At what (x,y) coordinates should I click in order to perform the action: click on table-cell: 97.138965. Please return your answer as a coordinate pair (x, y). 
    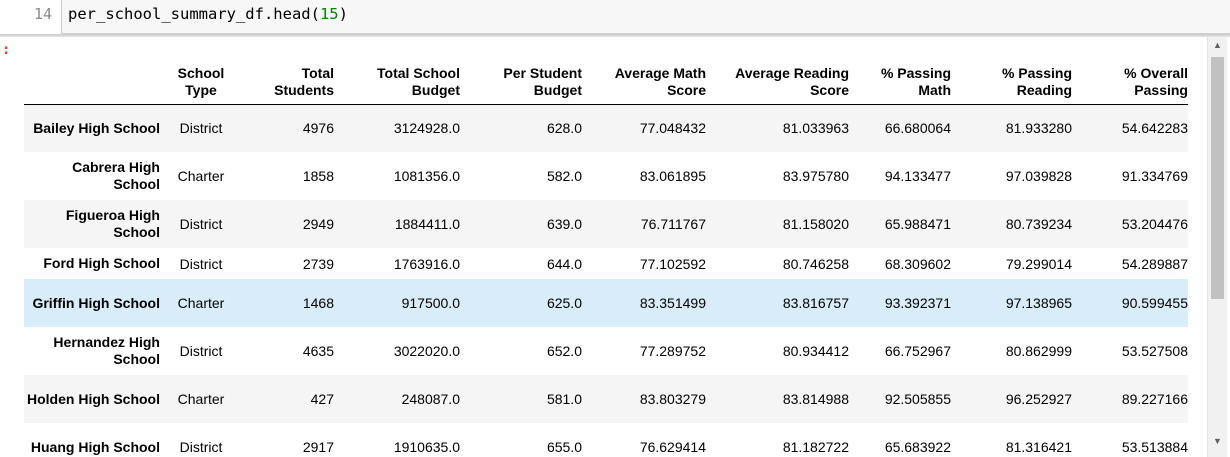
    Looking at the image, I should click on (1038, 303).